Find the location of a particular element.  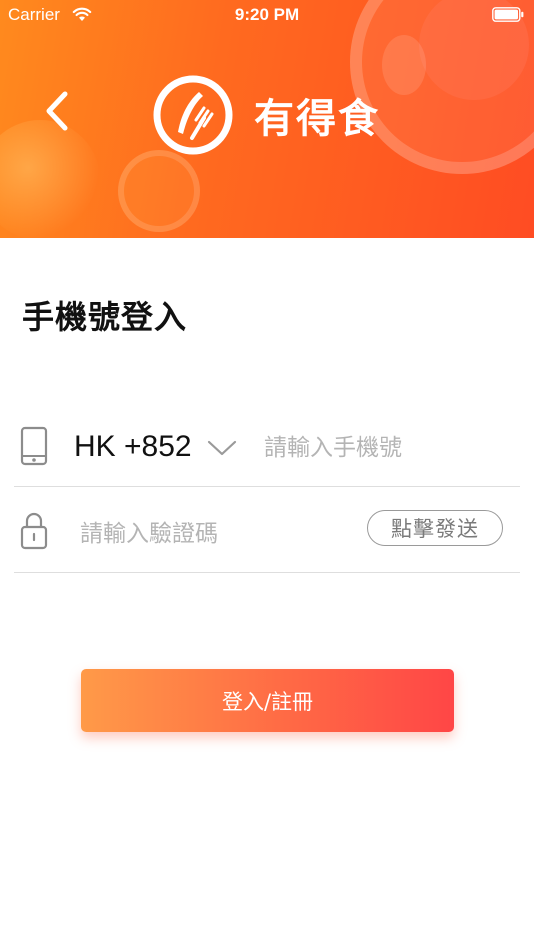

brand-name: 有得食 is located at coordinates (317, 119).